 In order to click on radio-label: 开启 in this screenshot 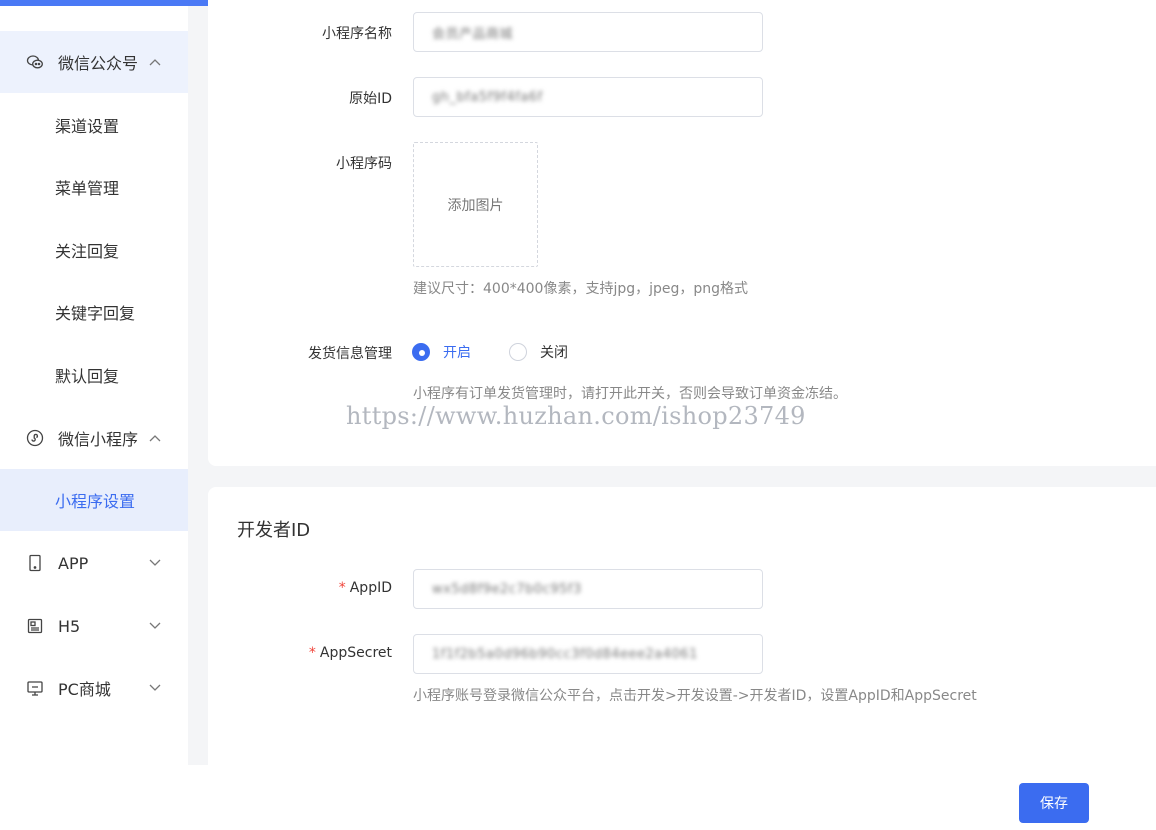, I will do `click(457, 353)`.